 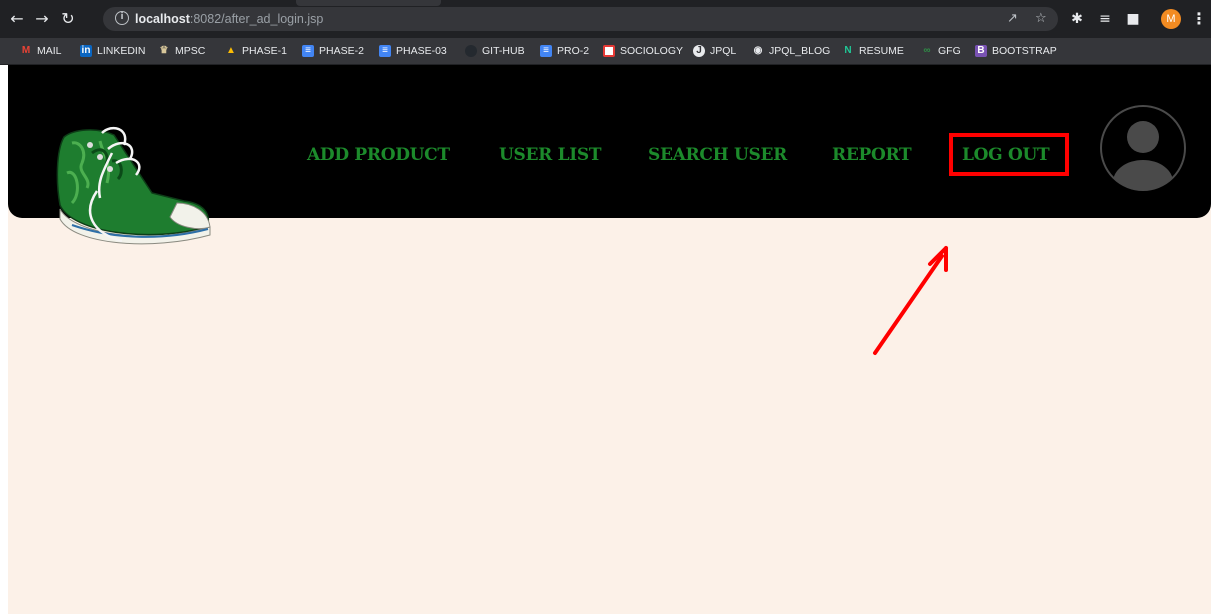 I want to click on bookmark-resume: N RESUME, so click(x=873, y=51).